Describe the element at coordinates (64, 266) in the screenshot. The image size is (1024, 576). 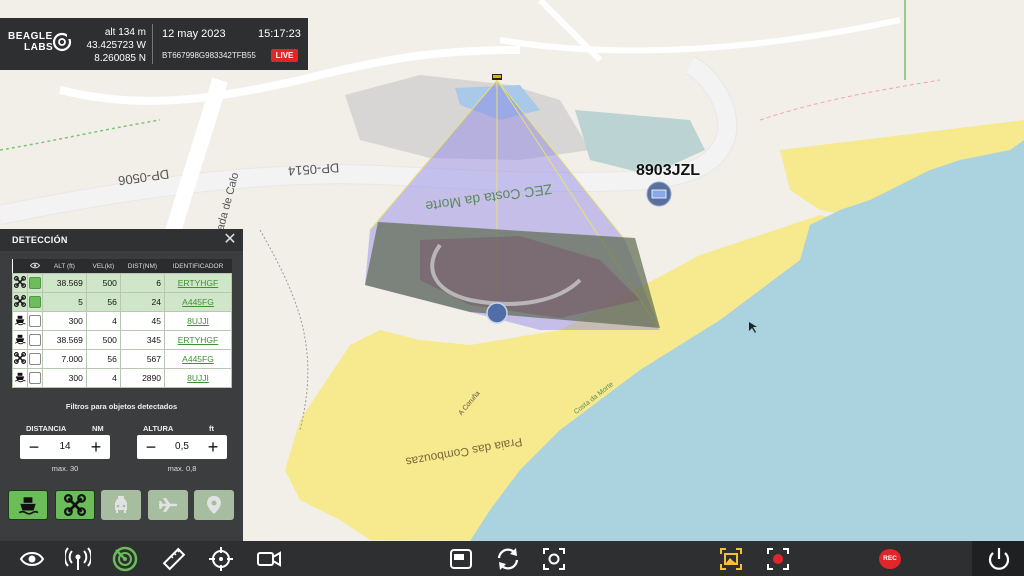
I see `column-header-alt: ALT (ft)` at that location.